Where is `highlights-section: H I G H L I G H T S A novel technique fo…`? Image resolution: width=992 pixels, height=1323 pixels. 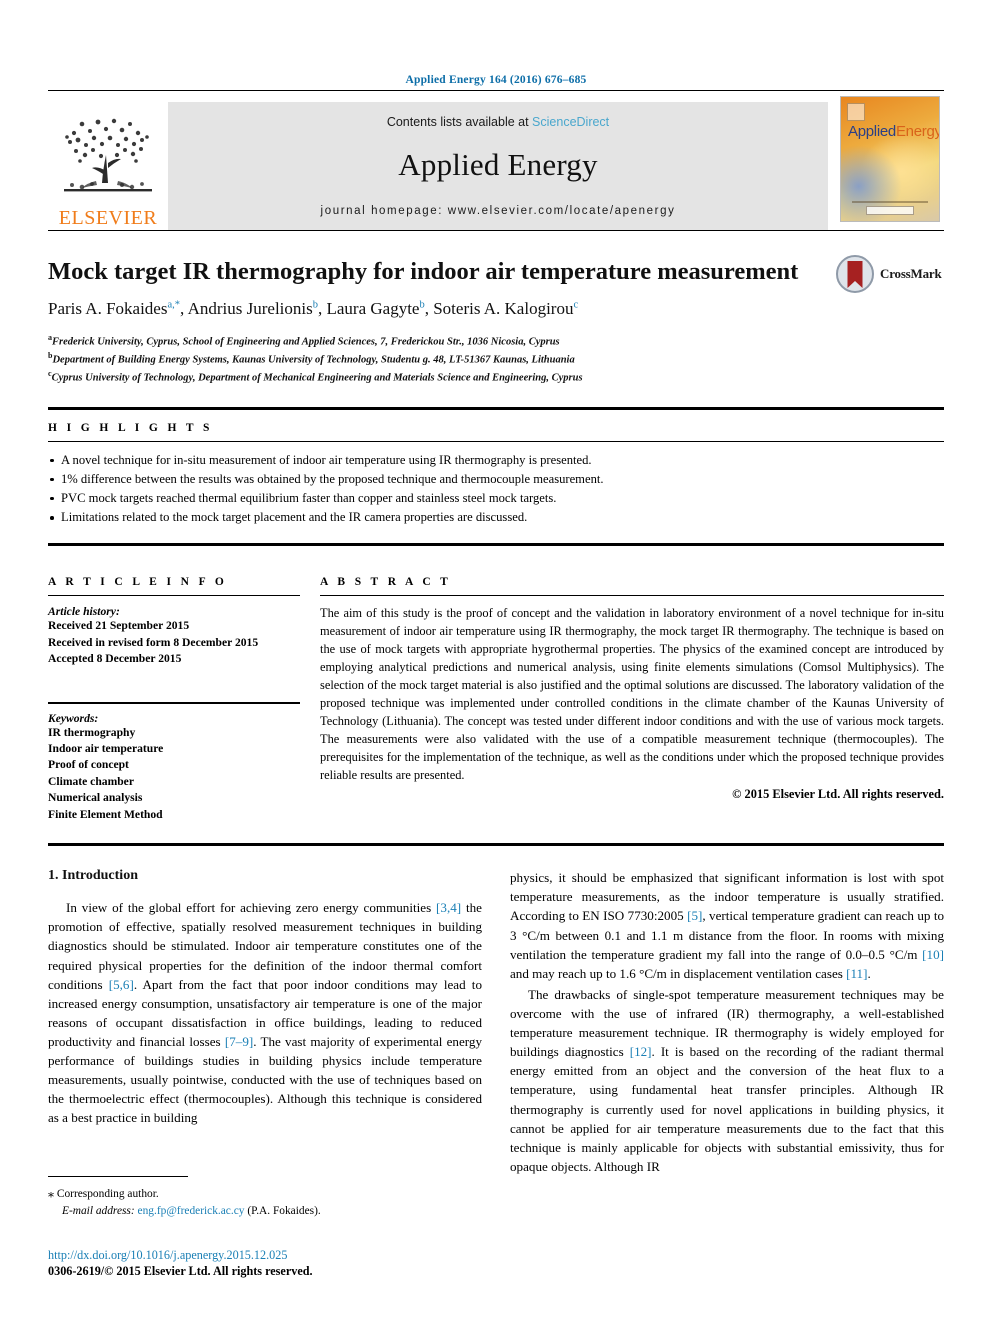 highlights-section: H I G H L I G H T S A novel technique fo… is located at coordinates (496, 467).